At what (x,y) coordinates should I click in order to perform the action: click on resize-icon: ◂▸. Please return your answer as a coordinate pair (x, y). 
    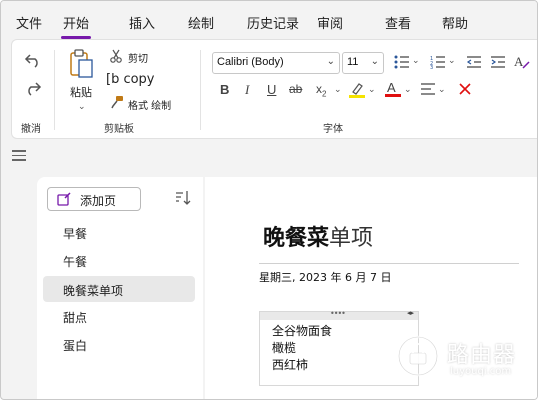
    Looking at the image, I should click on (410, 313).